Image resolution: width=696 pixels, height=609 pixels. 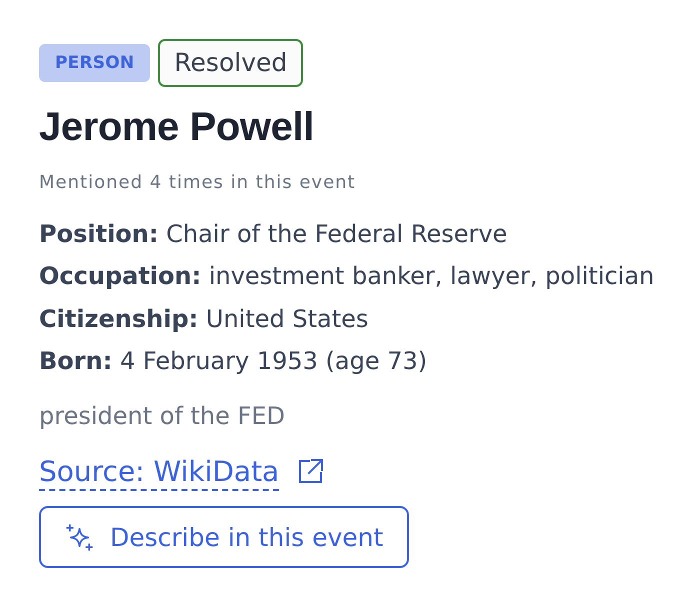 I want to click on entity-type-badge: PERSON, so click(x=94, y=63).